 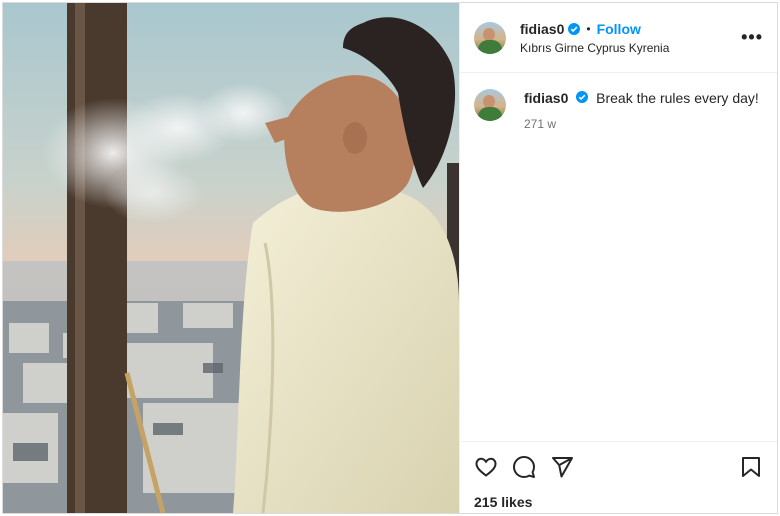 What do you see at coordinates (594, 48) in the screenshot?
I see `location-link: Kıbrıs Girne Cyprus Kyrenia` at bounding box center [594, 48].